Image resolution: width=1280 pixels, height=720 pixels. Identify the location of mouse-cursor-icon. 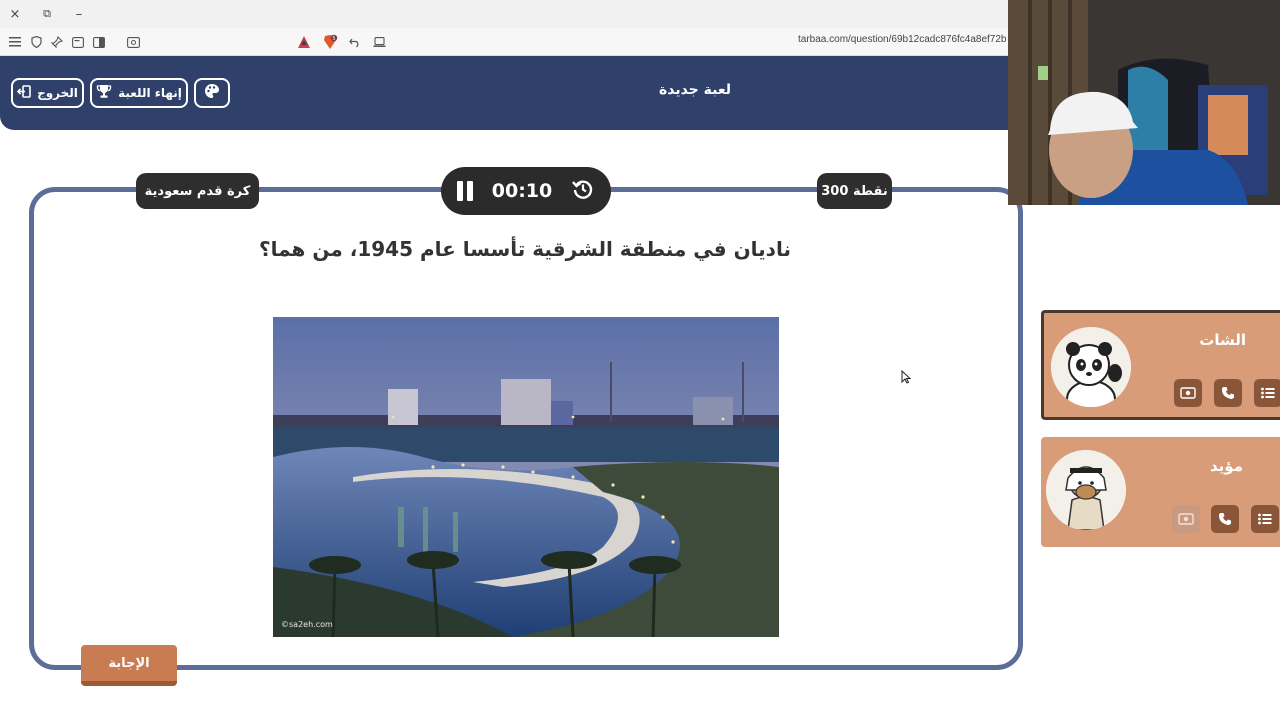
(906, 376).